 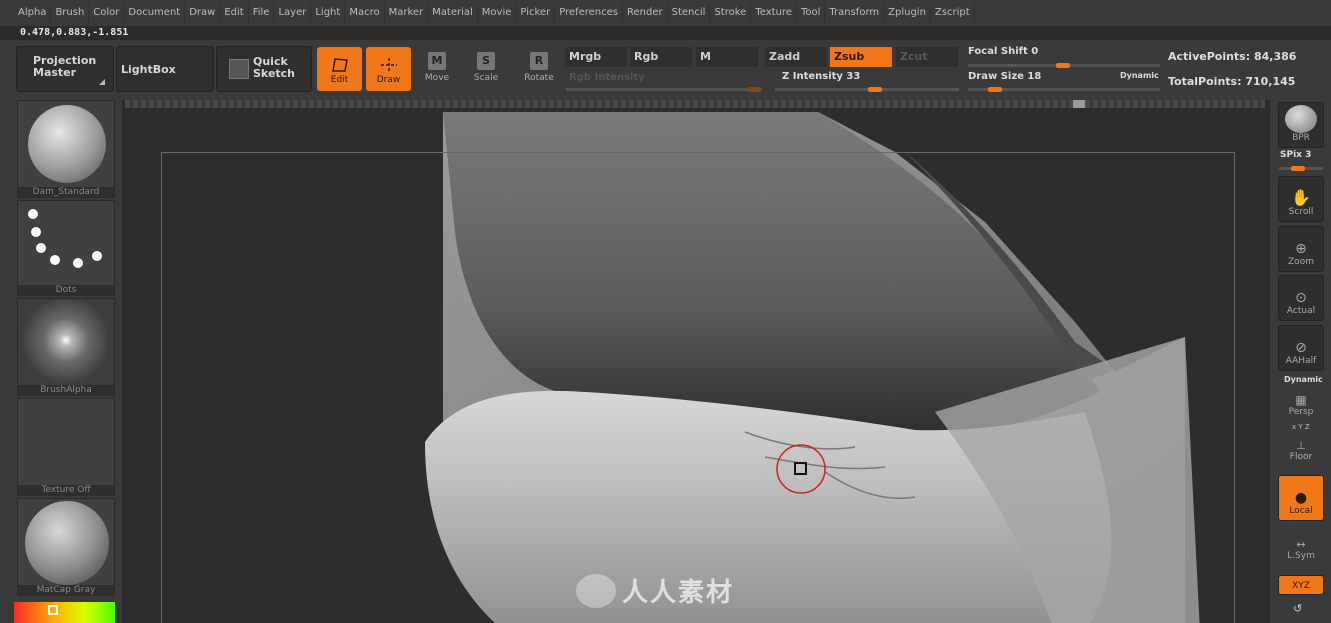 I want to click on menu-item-document: Document, so click(x=155, y=13).